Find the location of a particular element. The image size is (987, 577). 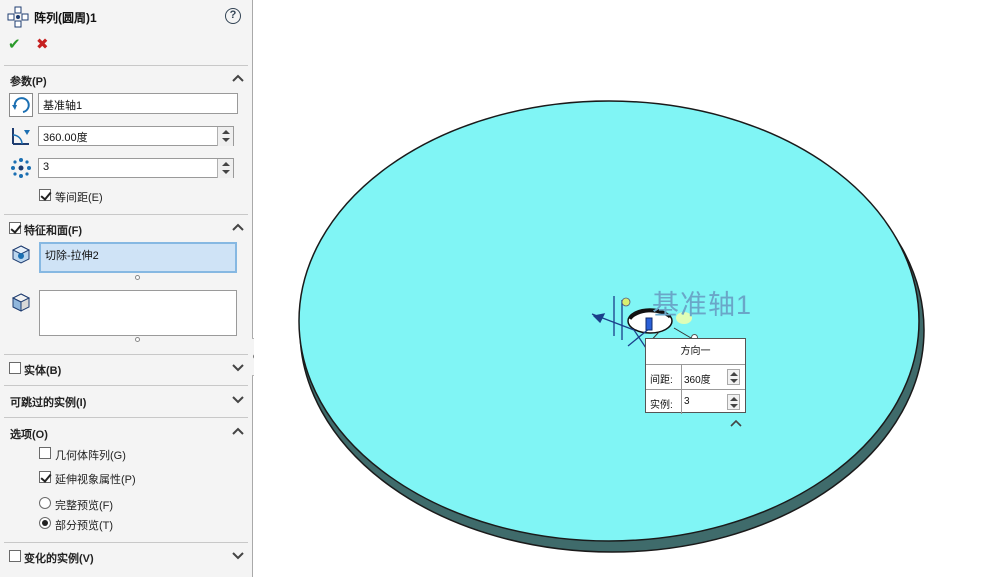

instances-value: 3 is located at coordinates (687, 401).